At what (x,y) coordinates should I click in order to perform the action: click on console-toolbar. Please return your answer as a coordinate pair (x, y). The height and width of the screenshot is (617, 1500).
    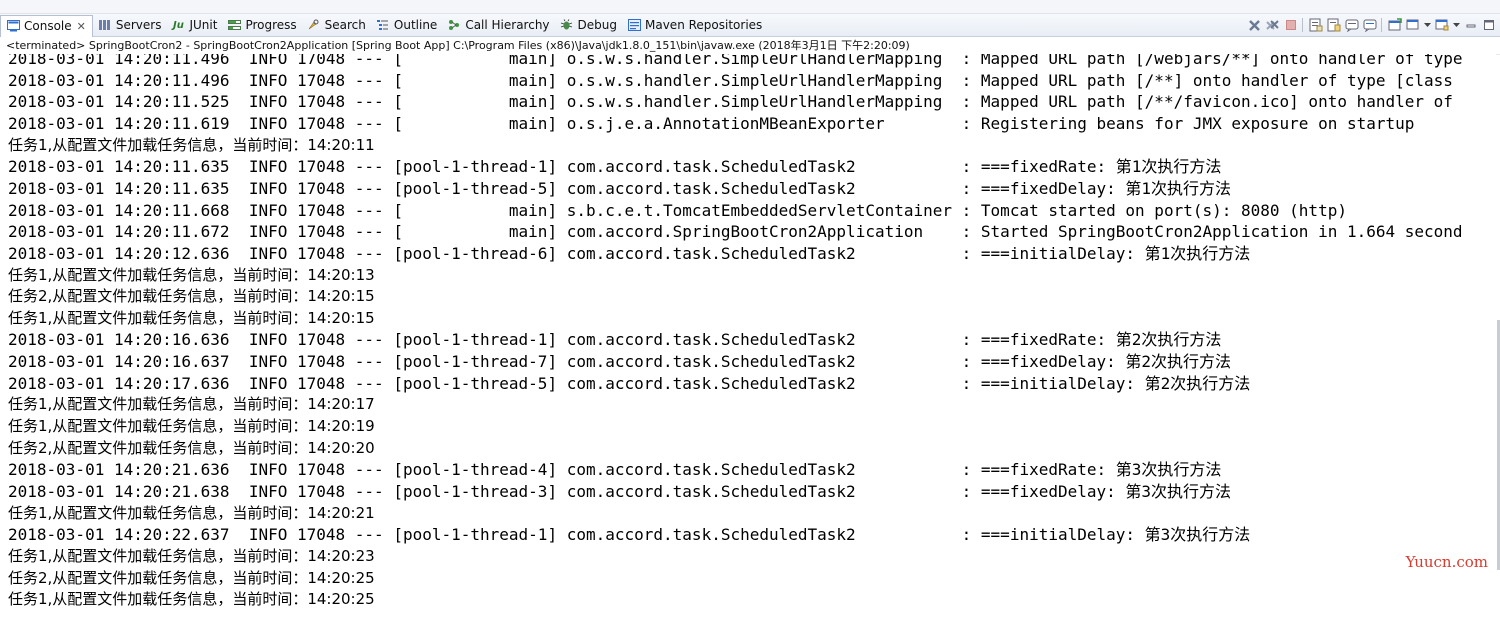
    Looking at the image, I should click on (1371, 25).